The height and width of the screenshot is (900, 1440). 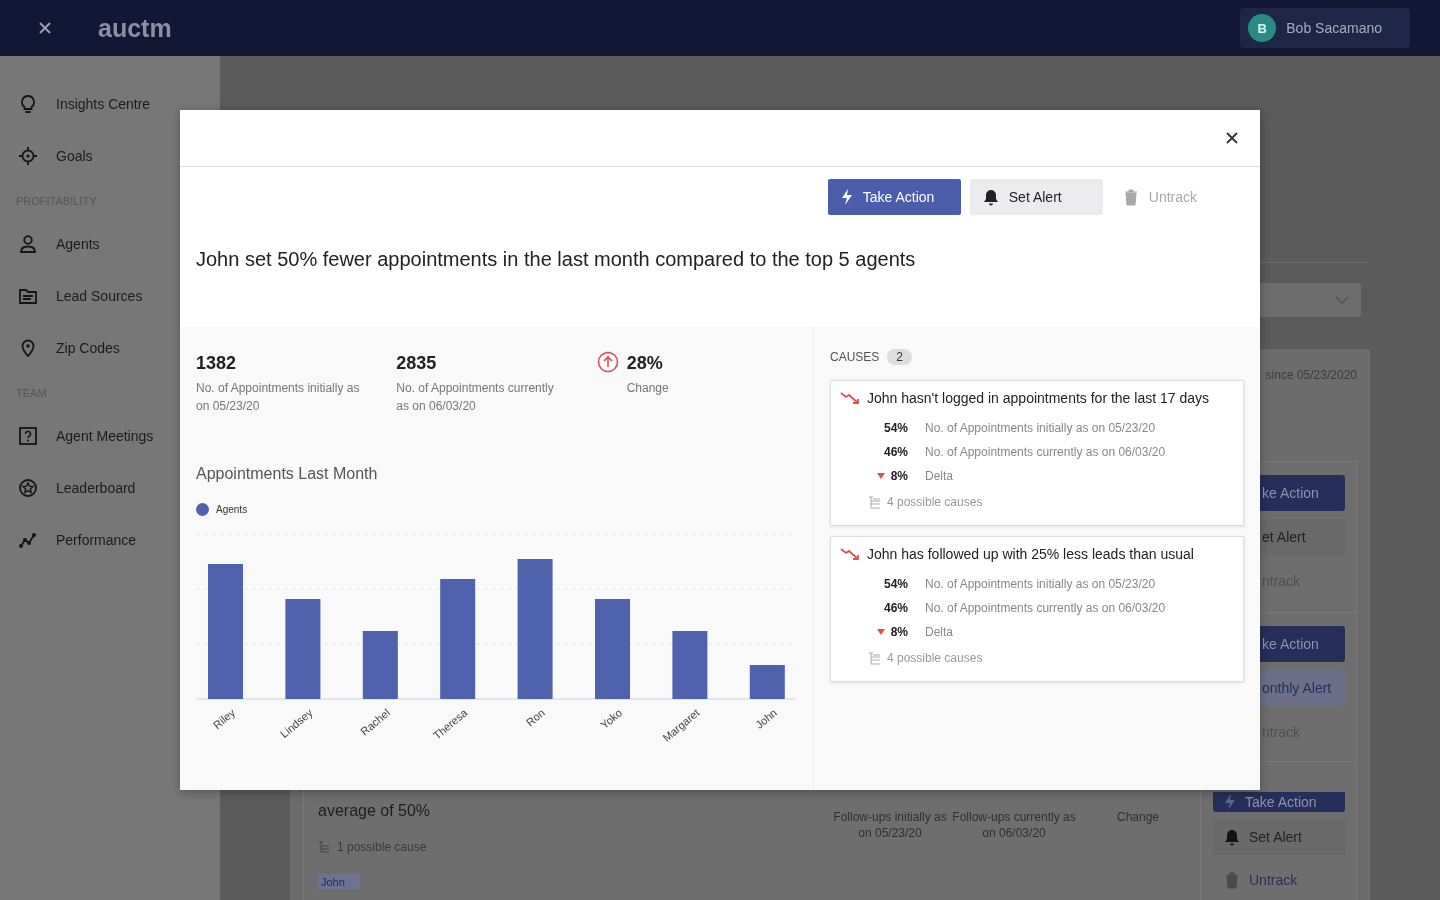 What do you see at coordinates (28, 436) in the screenshot?
I see `question-icon` at bounding box center [28, 436].